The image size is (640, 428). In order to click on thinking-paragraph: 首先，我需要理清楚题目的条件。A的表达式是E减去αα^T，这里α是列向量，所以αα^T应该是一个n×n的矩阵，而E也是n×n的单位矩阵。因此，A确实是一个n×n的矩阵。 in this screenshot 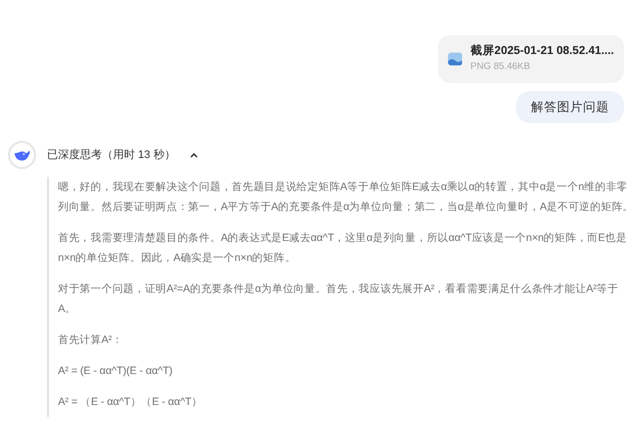, I will do `click(343, 248)`.